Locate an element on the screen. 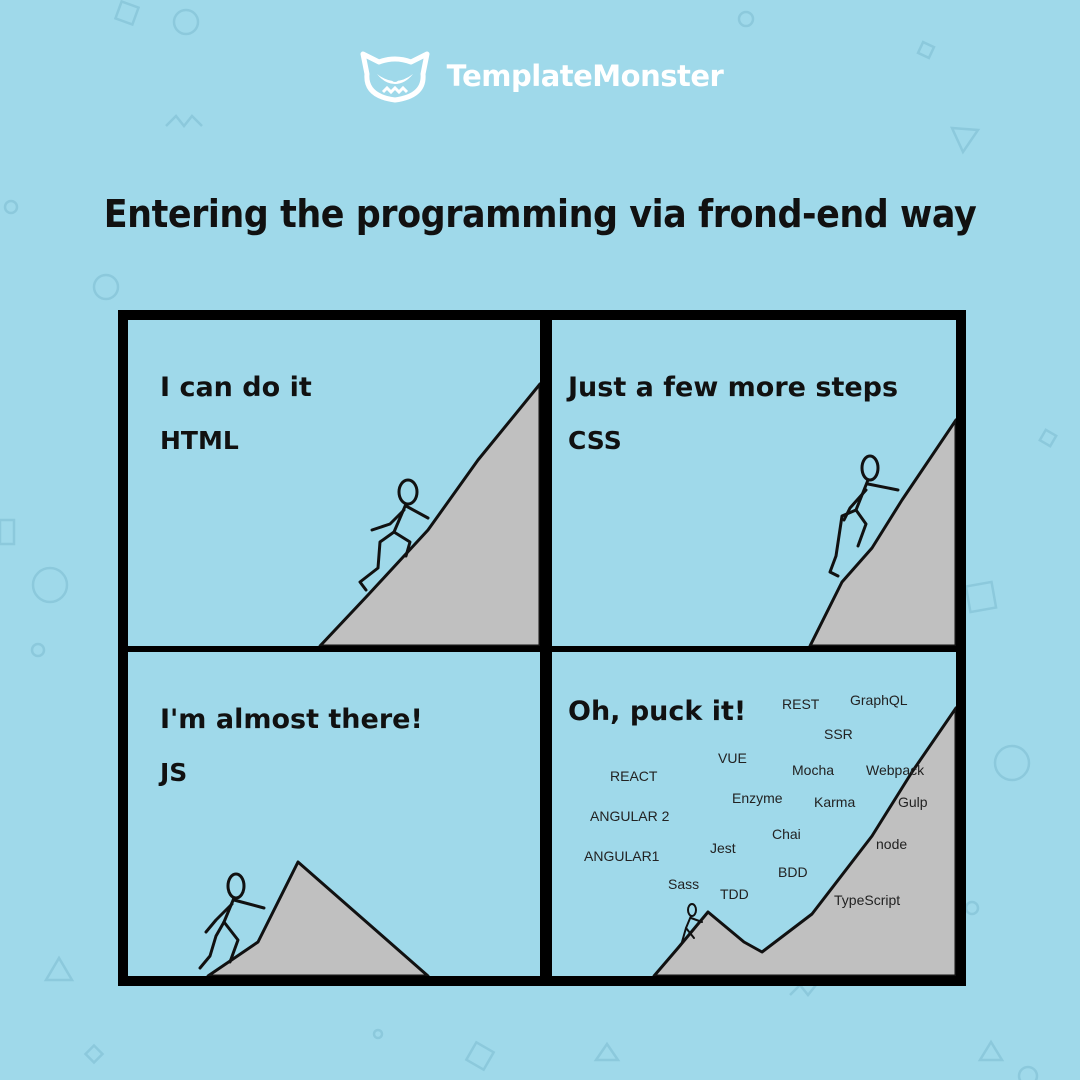 This screenshot has width=1080, height=1080. tech-tag: BDD is located at coordinates (793, 872).